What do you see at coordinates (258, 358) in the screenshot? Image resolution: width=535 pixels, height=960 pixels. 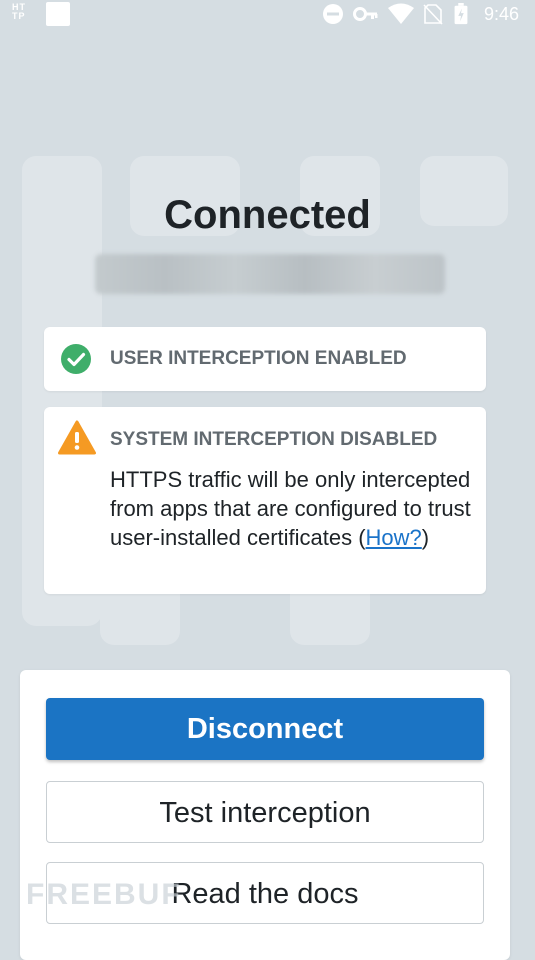 I see `user-interception-heading: USER INTERCEPTION ENABLED` at bounding box center [258, 358].